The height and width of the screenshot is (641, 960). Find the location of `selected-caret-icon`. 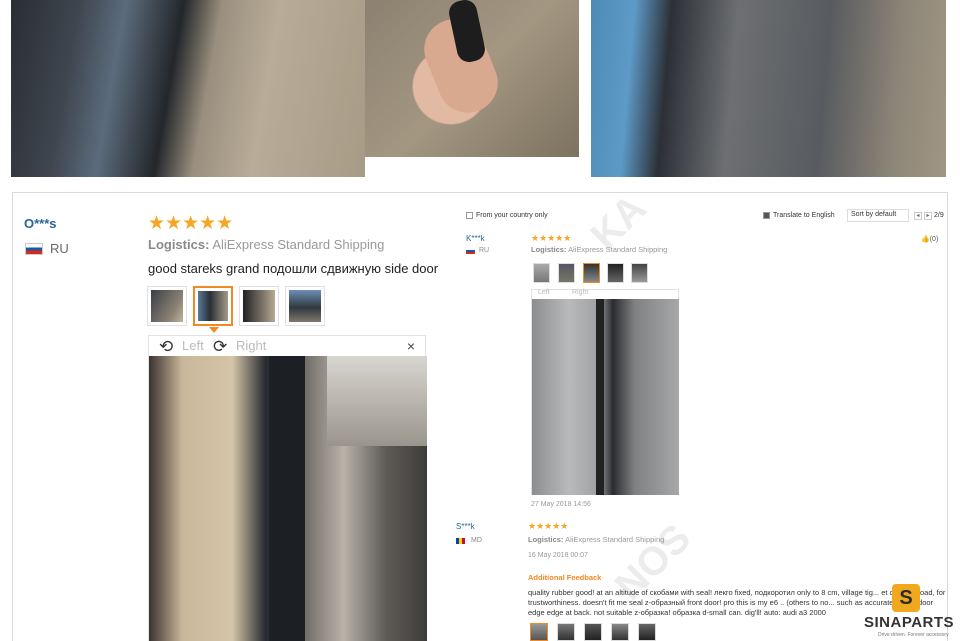

selected-caret-icon is located at coordinates (214, 330).